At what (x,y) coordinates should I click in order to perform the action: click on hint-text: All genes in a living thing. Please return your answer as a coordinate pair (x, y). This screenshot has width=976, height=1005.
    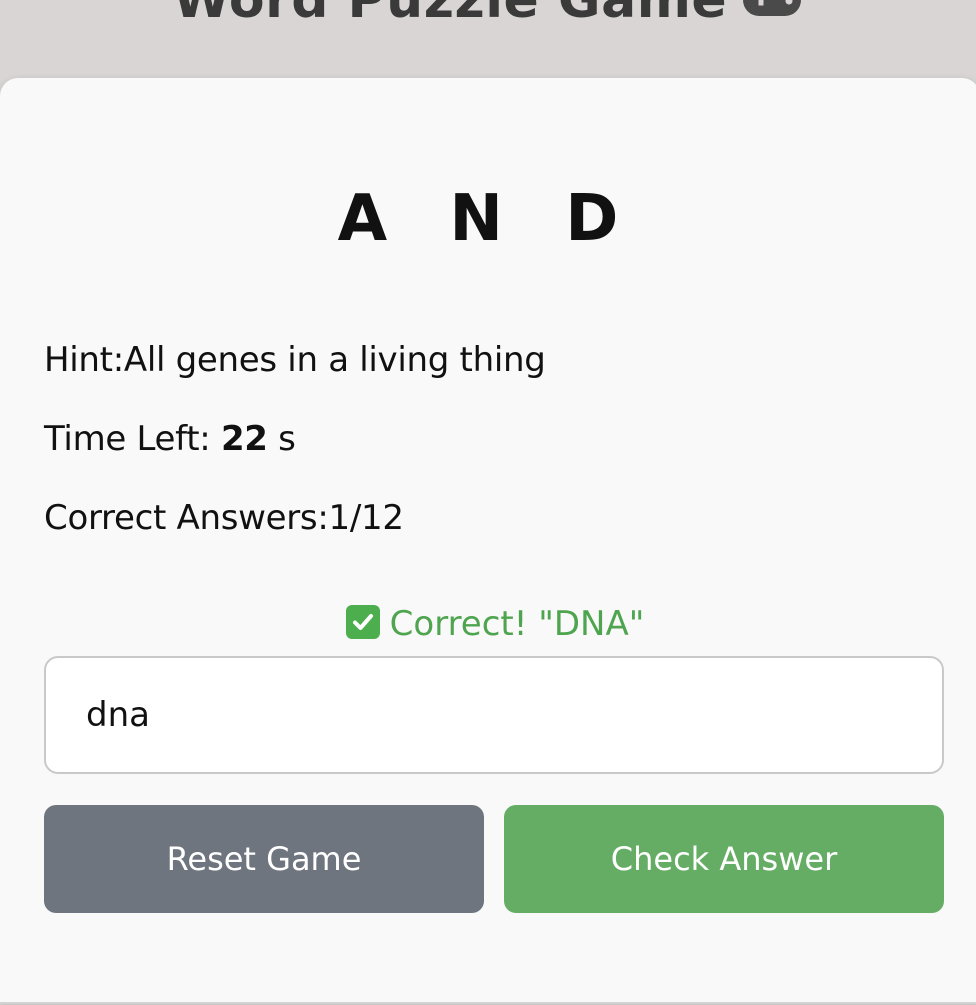
    Looking at the image, I should click on (334, 360).